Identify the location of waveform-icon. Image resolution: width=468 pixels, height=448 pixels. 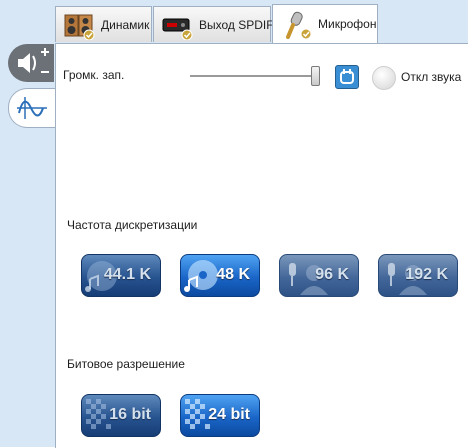
(32, 108).